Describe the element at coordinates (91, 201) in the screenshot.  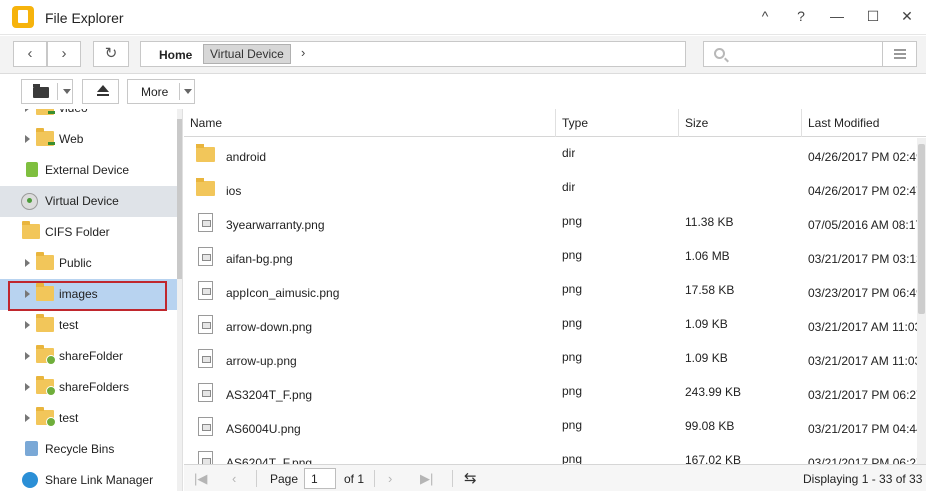
I see `sidebar-item-virtual-device: Virtual Device` at that location.